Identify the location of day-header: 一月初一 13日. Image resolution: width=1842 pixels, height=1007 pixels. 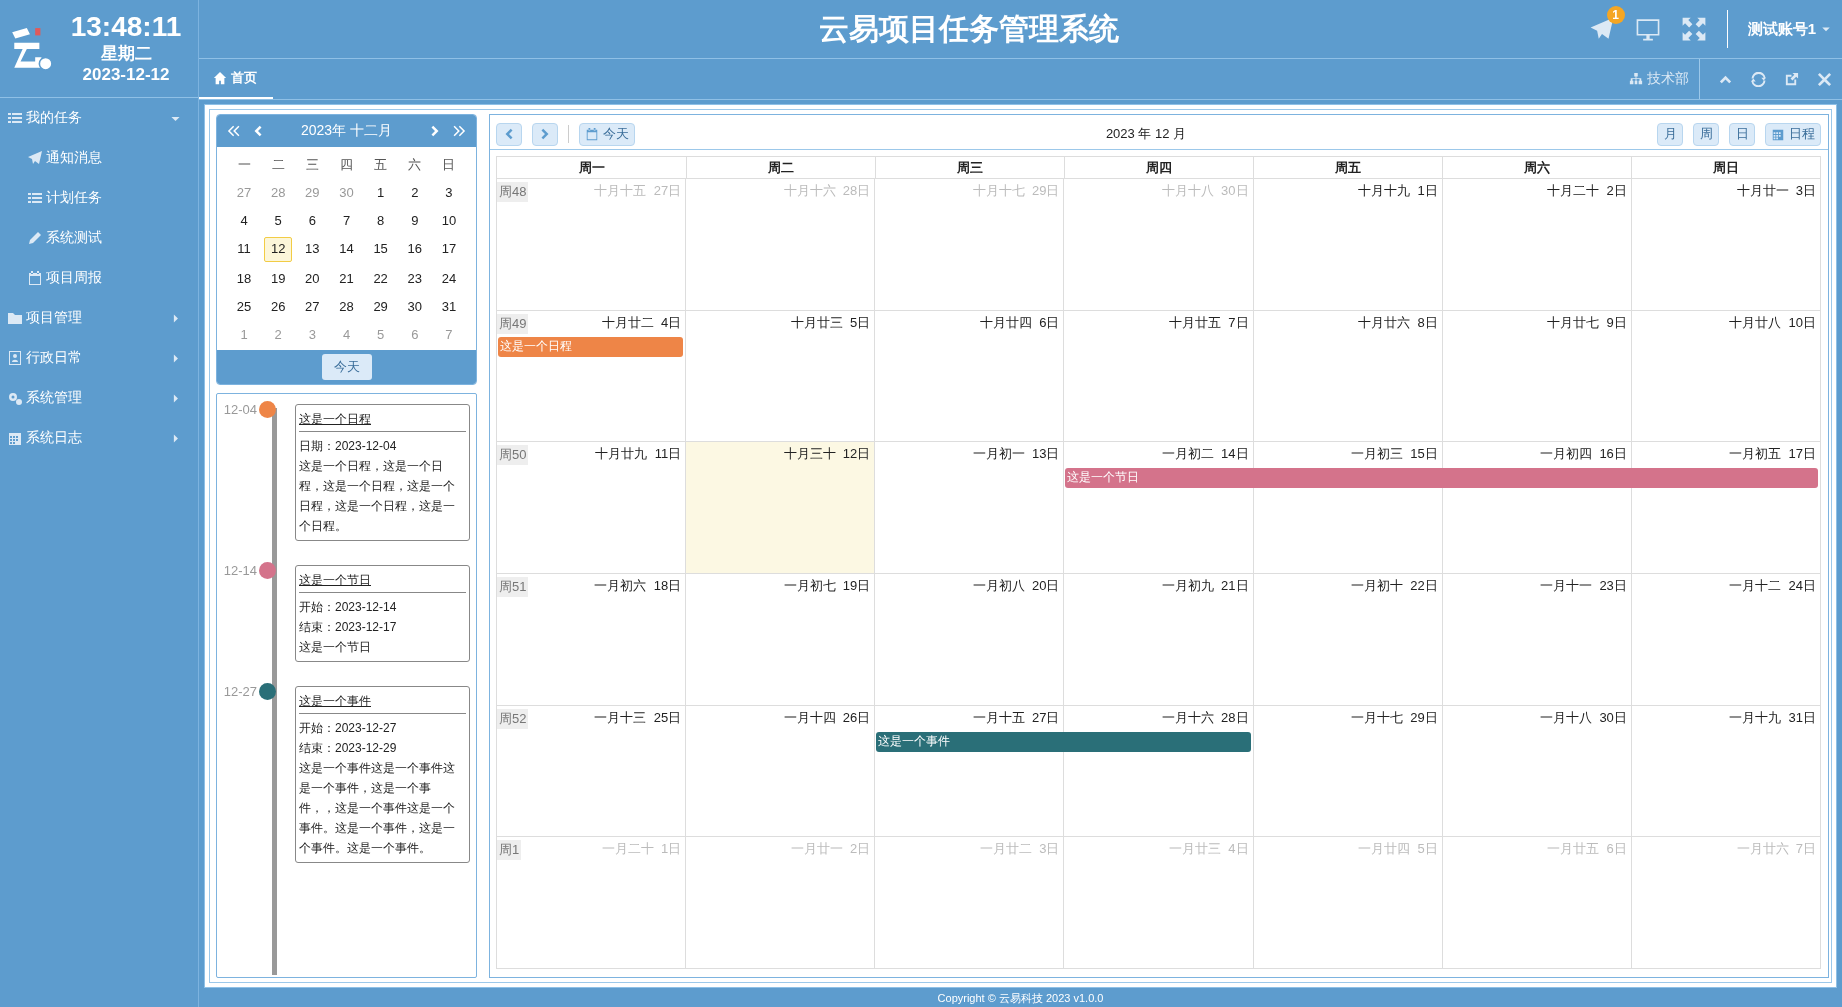
(969, 455).